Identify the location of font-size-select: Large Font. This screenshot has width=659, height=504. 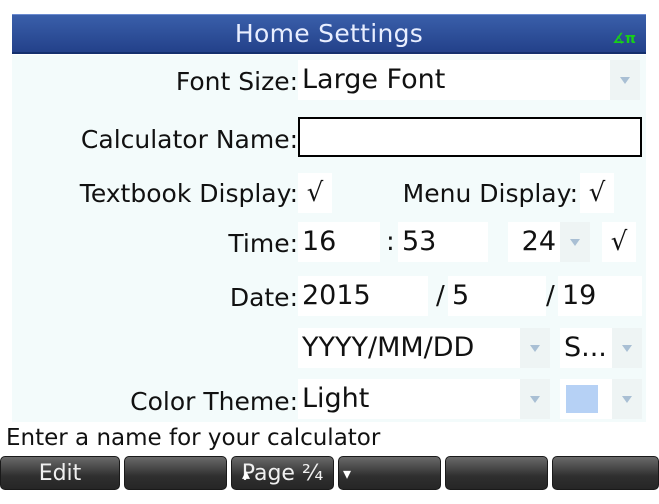
(454, 80).